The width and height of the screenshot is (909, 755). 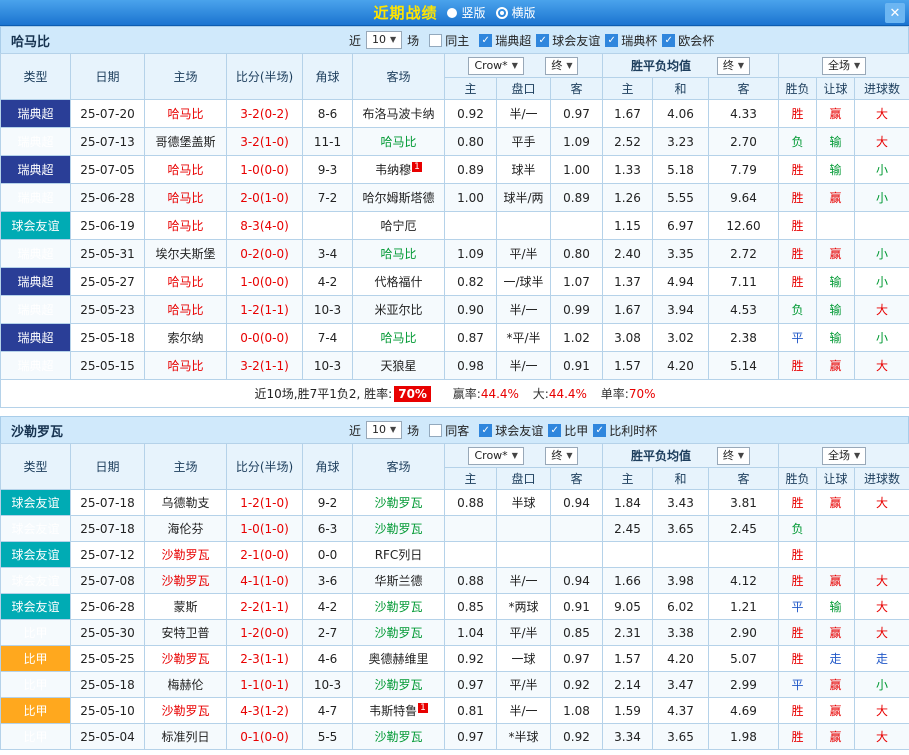 I want to click on away-team-cell: 韦纳穆 1, so click(x=398, y=169).